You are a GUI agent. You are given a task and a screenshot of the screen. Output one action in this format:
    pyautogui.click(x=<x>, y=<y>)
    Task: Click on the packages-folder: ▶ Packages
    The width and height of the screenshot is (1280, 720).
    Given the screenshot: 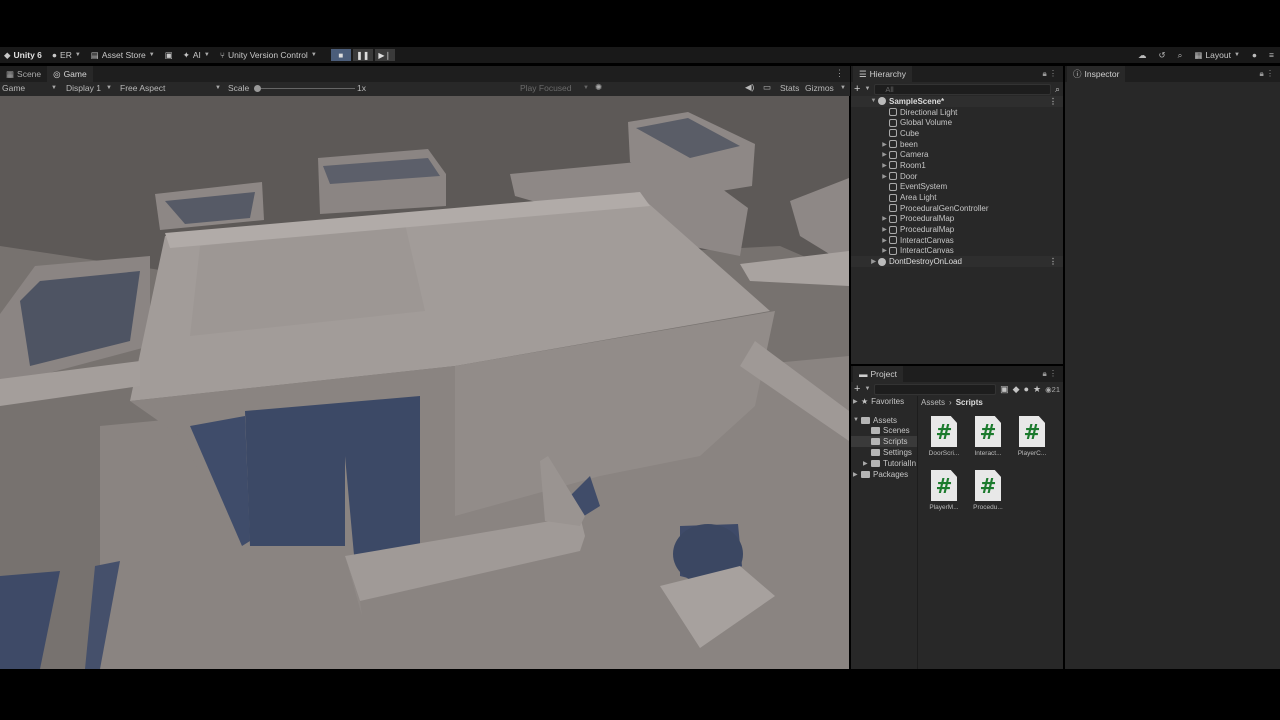 What is the action you would take?
    pyautogui.click(x=884, y=474)
    